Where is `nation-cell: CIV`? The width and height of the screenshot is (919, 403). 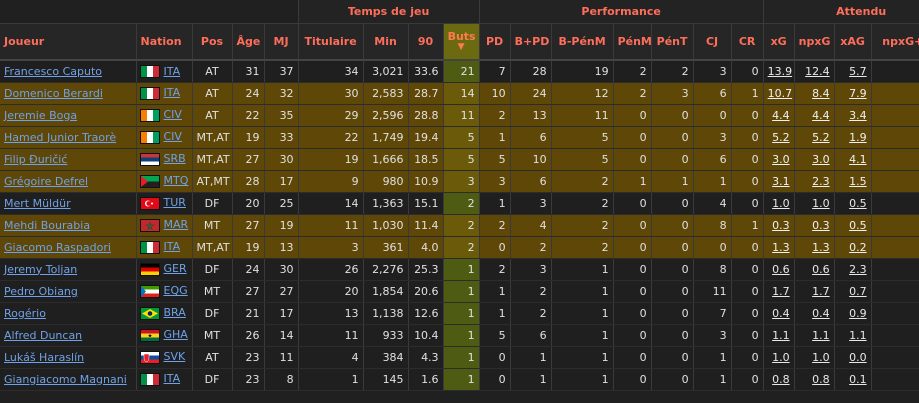 nation-cell: CIV is located at coordinates (164, 115).